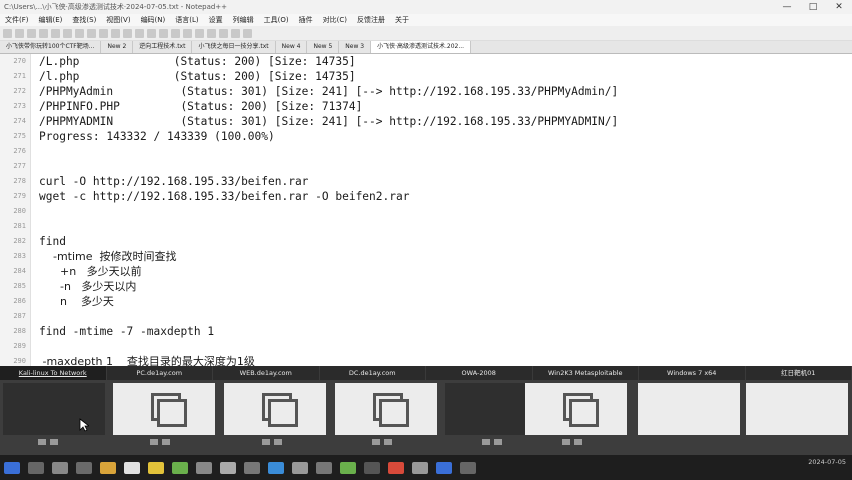 The height and width of the screenshot is (480, 852). I want to click on search-icon, so click(60, 467).